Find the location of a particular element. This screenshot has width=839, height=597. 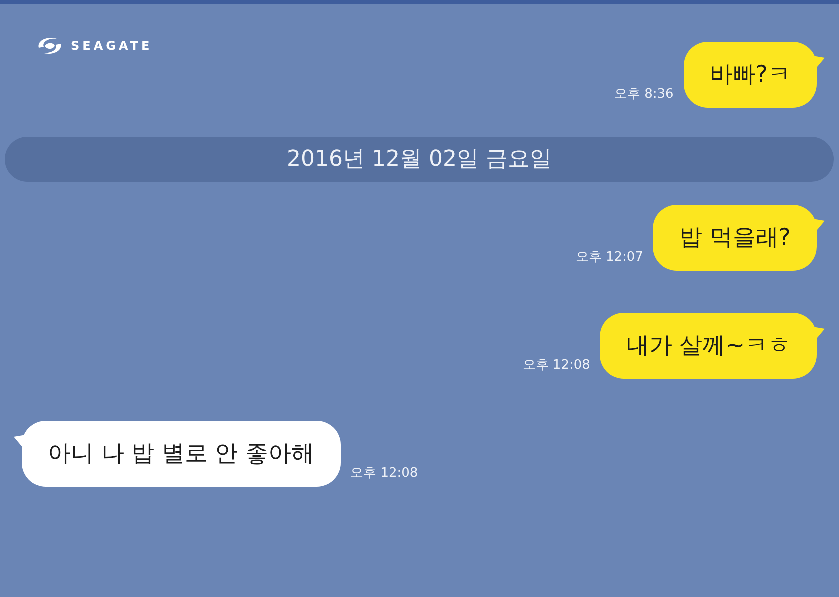

message-bubble: 아니 나 밥 별로 안 좋아해 is located at coordinates (181, 454).